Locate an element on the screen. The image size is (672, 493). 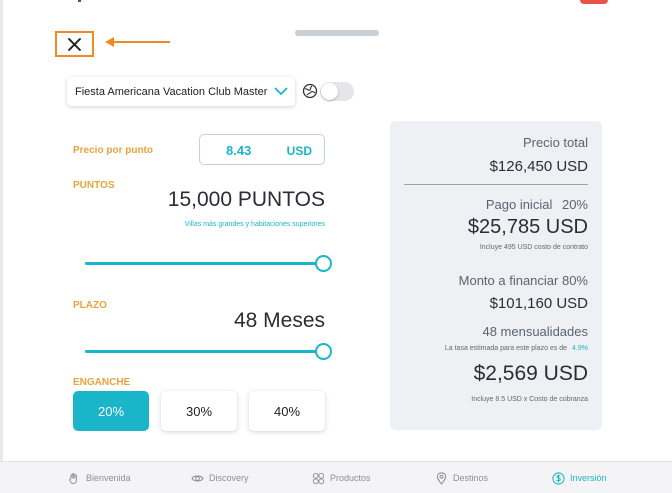
nav-label: Discovery is located at coordinates (229, 478).